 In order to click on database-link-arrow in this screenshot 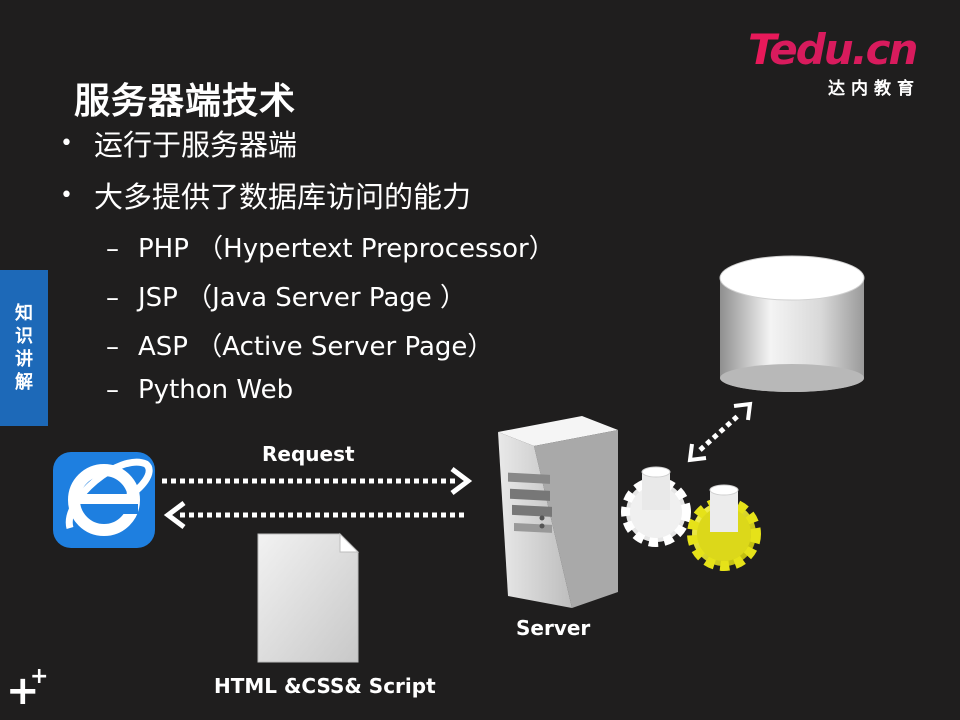, I will do `click(720, 432)`.